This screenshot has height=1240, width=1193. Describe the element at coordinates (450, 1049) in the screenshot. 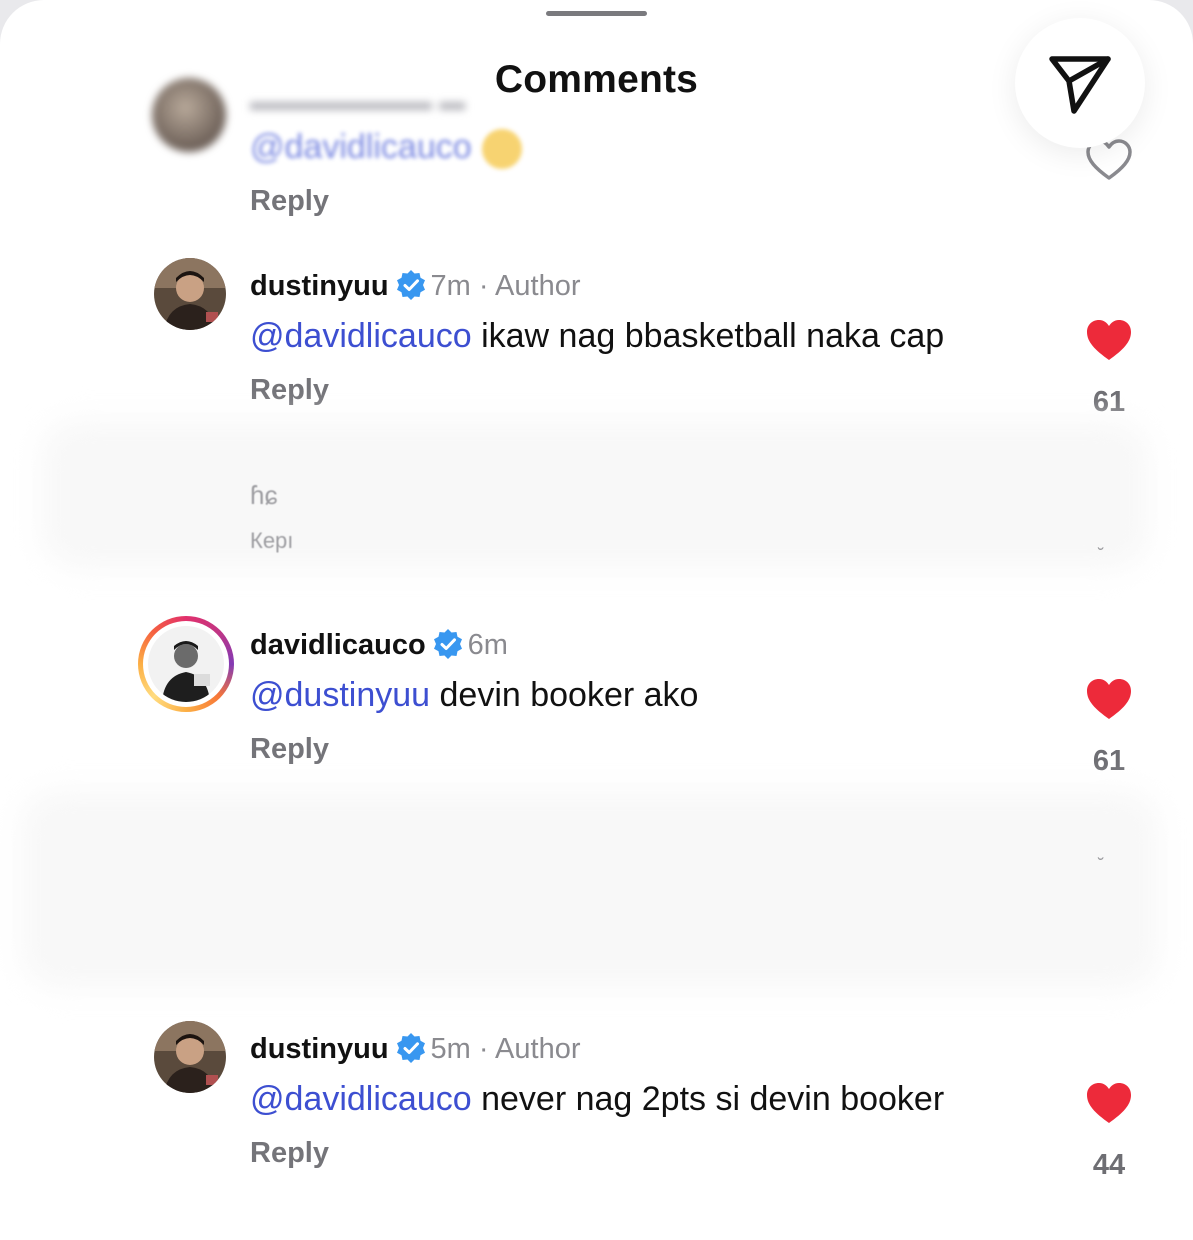

I see `timestamp: 5m` at that location.